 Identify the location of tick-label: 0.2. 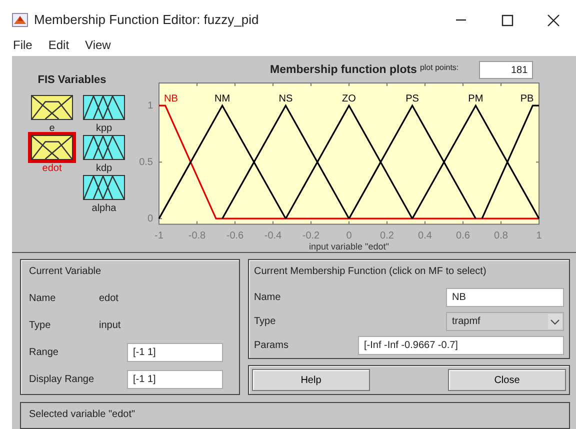
(387, 236).